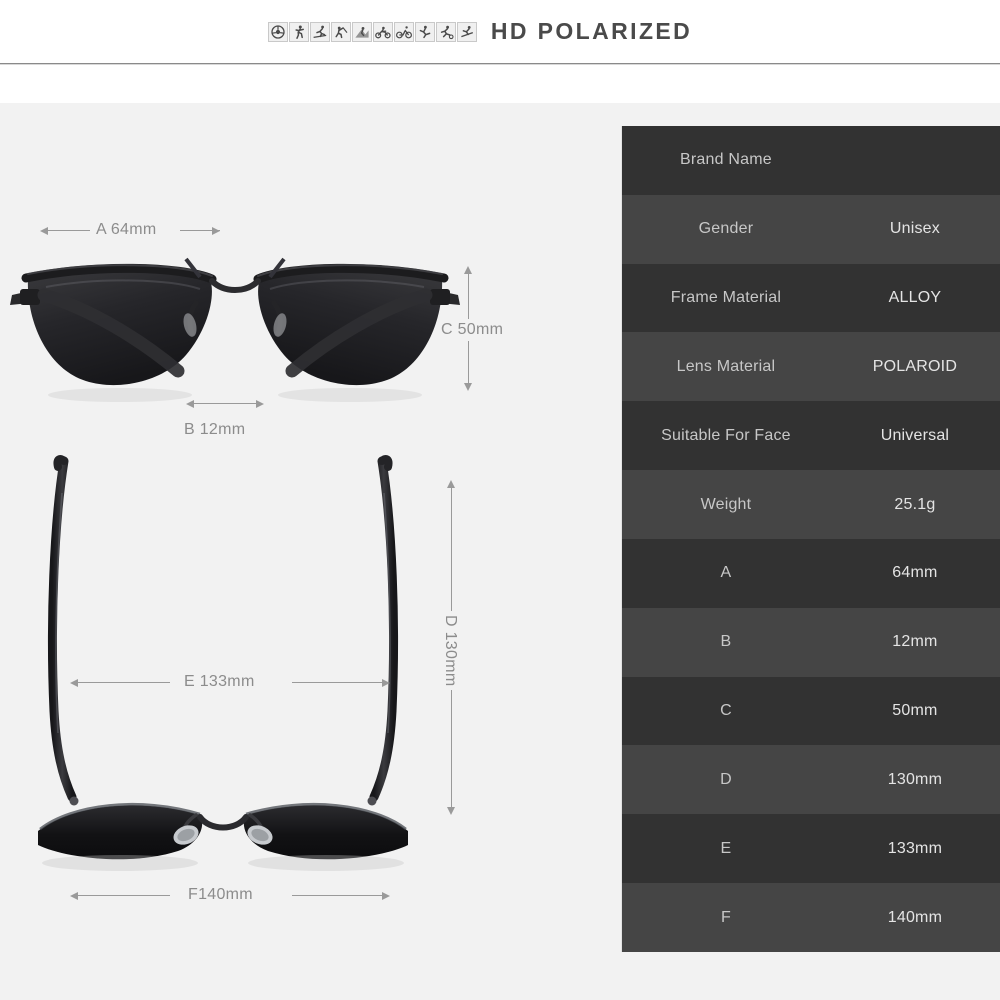  I want to click on motorcycling-icon, so click(382, 31).